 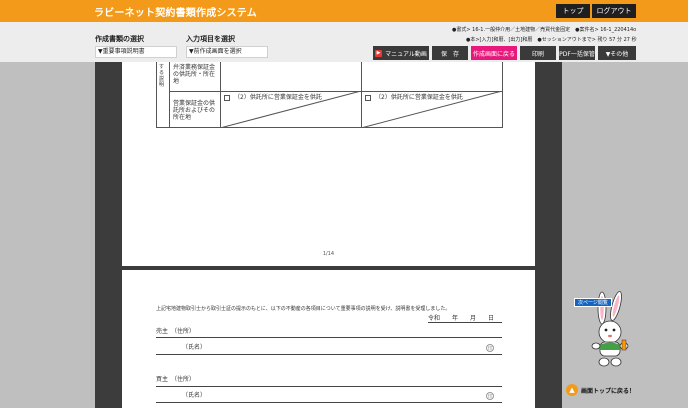 What do you see at coordinates (617, 53) in the screenshot?
I see `other-menu-button: ▼その他` at bounding box center [617, 53].